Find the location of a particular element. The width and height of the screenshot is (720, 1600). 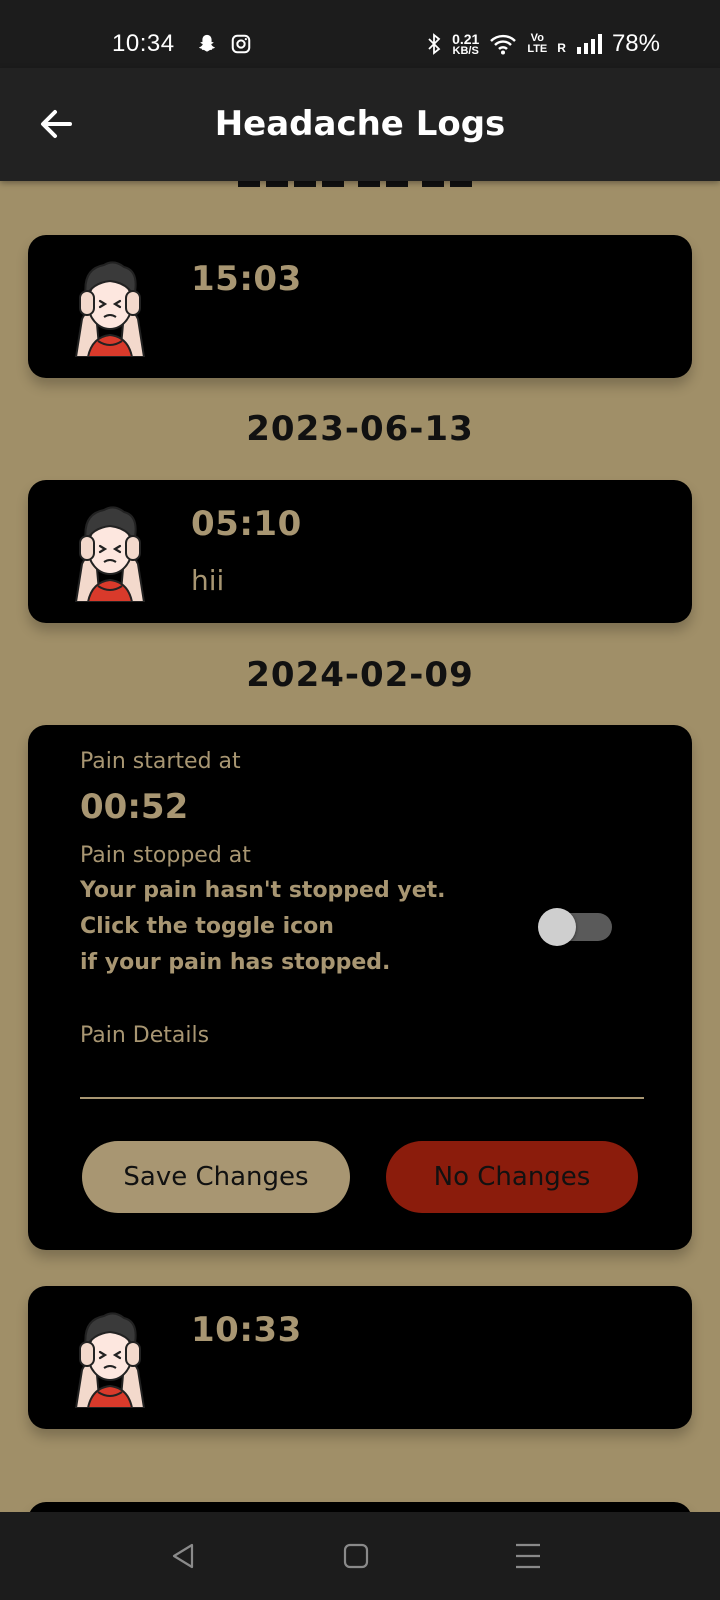

status-time: 10:34 is located at coordinates (143, 43).